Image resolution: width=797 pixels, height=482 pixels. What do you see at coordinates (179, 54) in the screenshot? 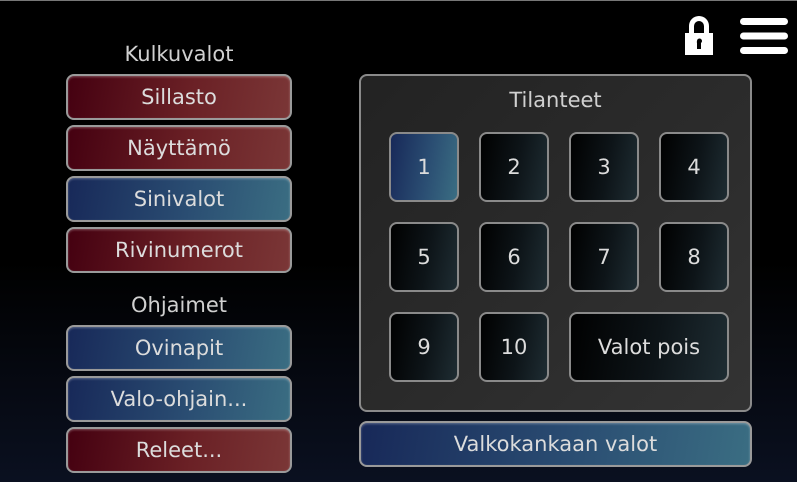
I see `group-heading: Kulkuvalot` at bounding box center [179, 54].